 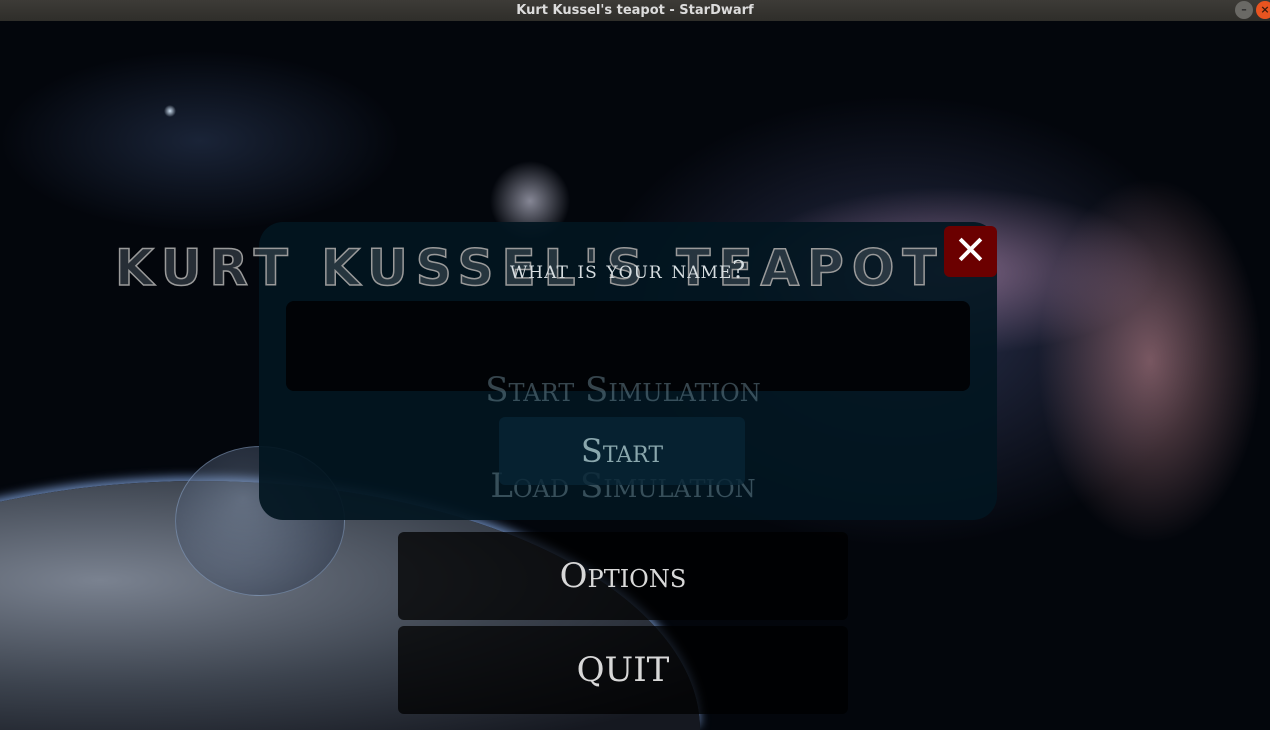 What do you see at coordinates (1244, 10) in the screenshot?
I see `minimize-button: –` at bounding box center [1244, 10].